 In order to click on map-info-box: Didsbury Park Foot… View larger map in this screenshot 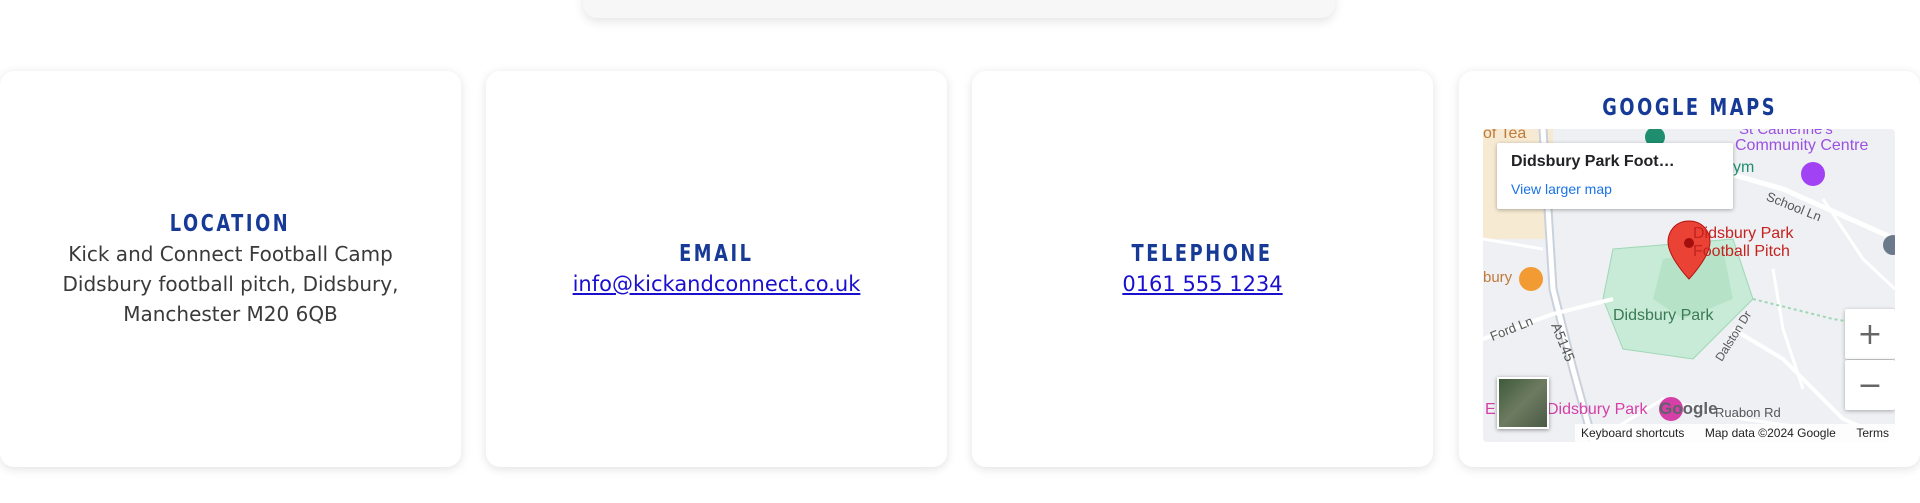, I will do `click(1615, 176)`.